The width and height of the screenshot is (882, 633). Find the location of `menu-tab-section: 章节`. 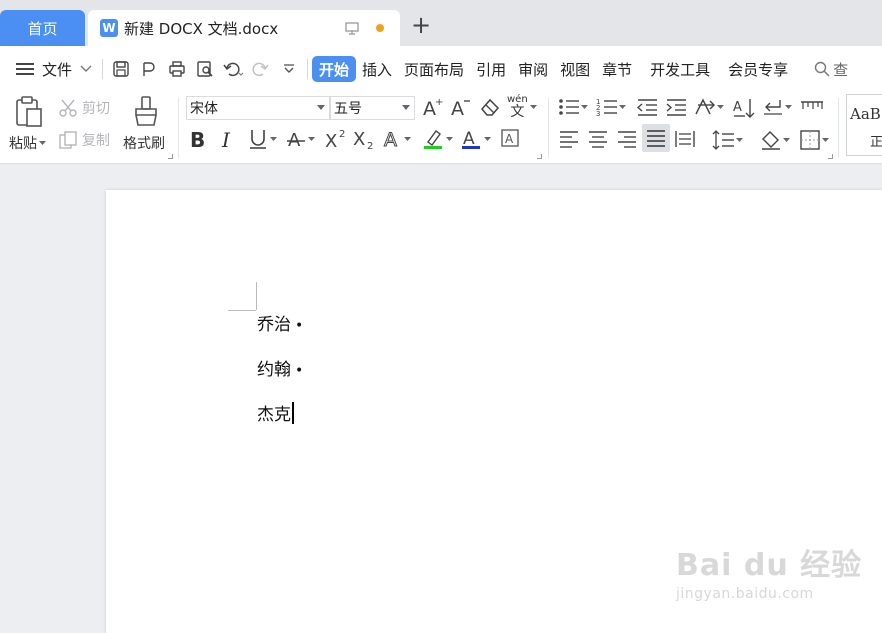

menu-tab-section: 章节 is located at coordinates (617, 69).